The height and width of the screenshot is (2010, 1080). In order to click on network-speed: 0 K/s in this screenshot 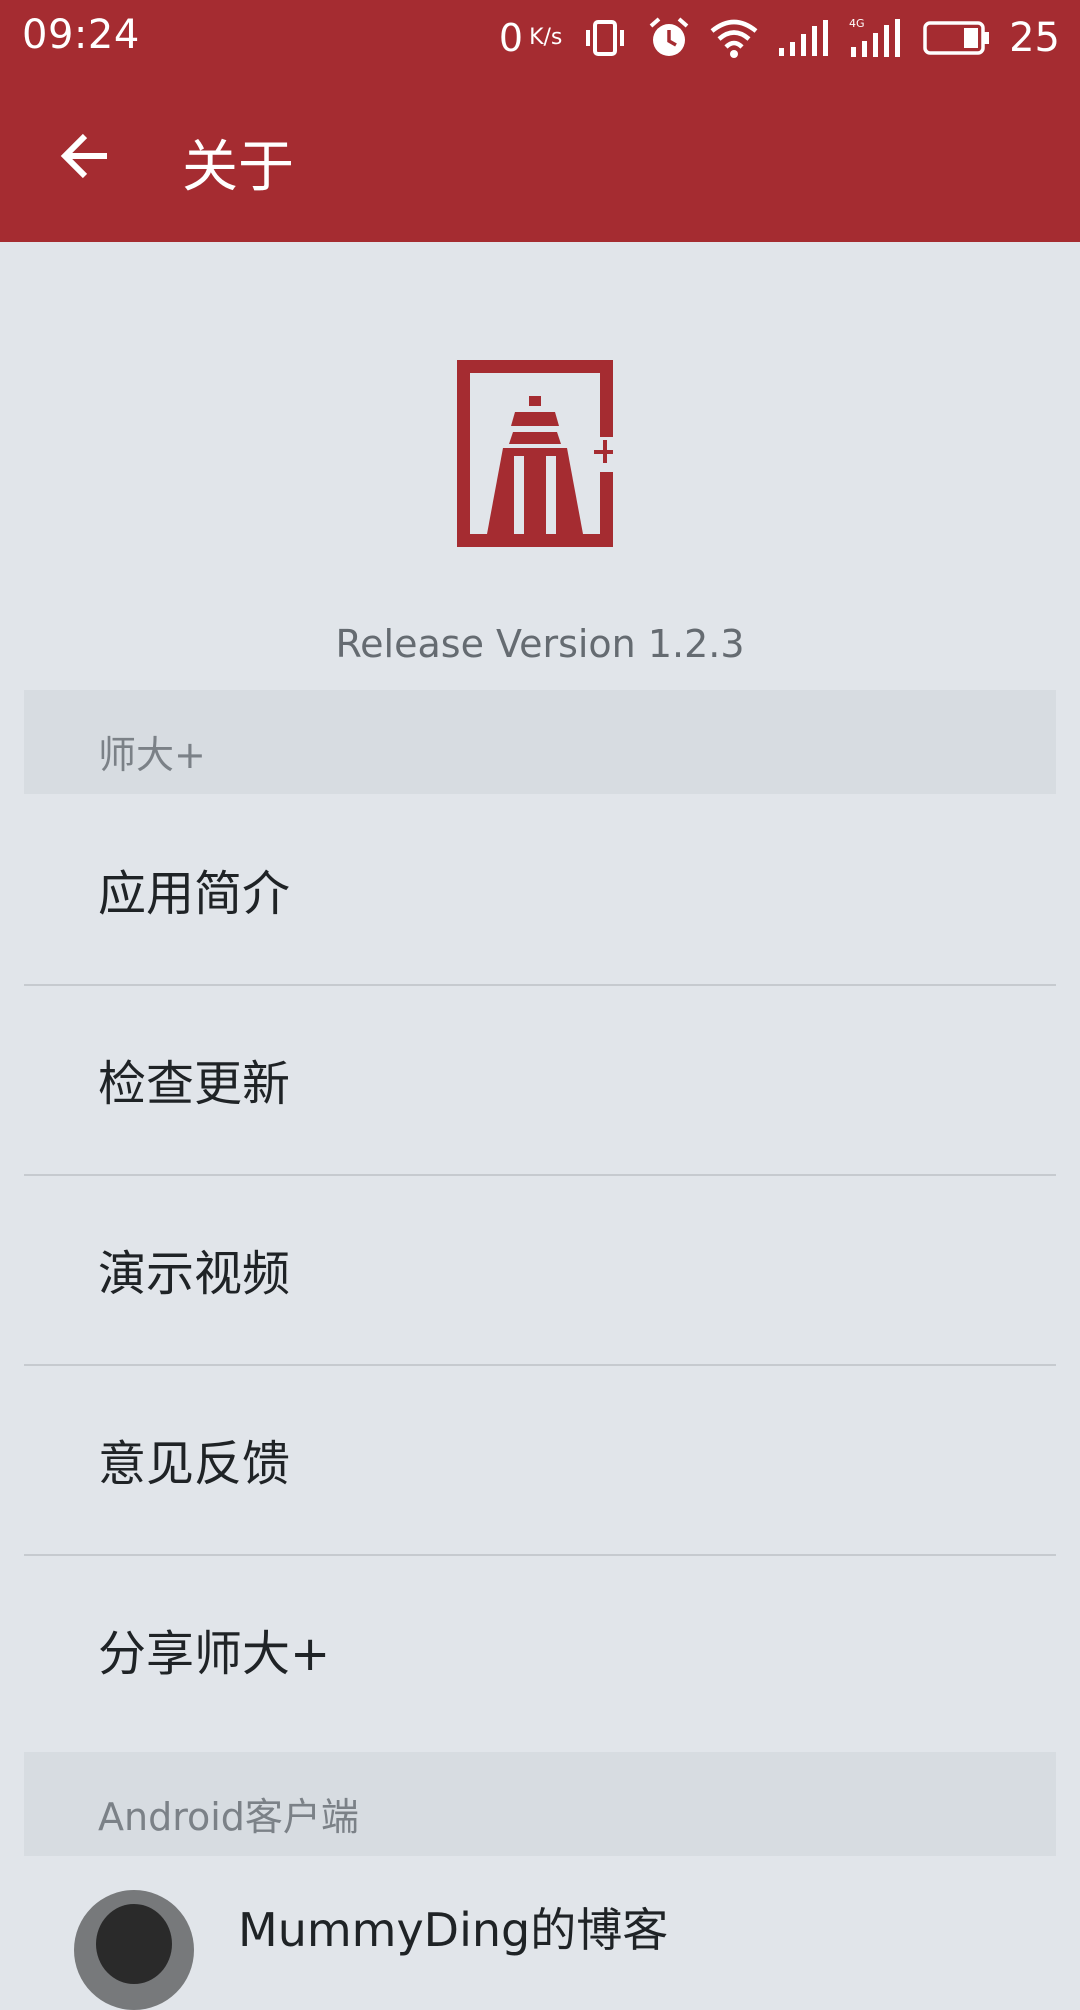, I will do `click(531, 38)`.